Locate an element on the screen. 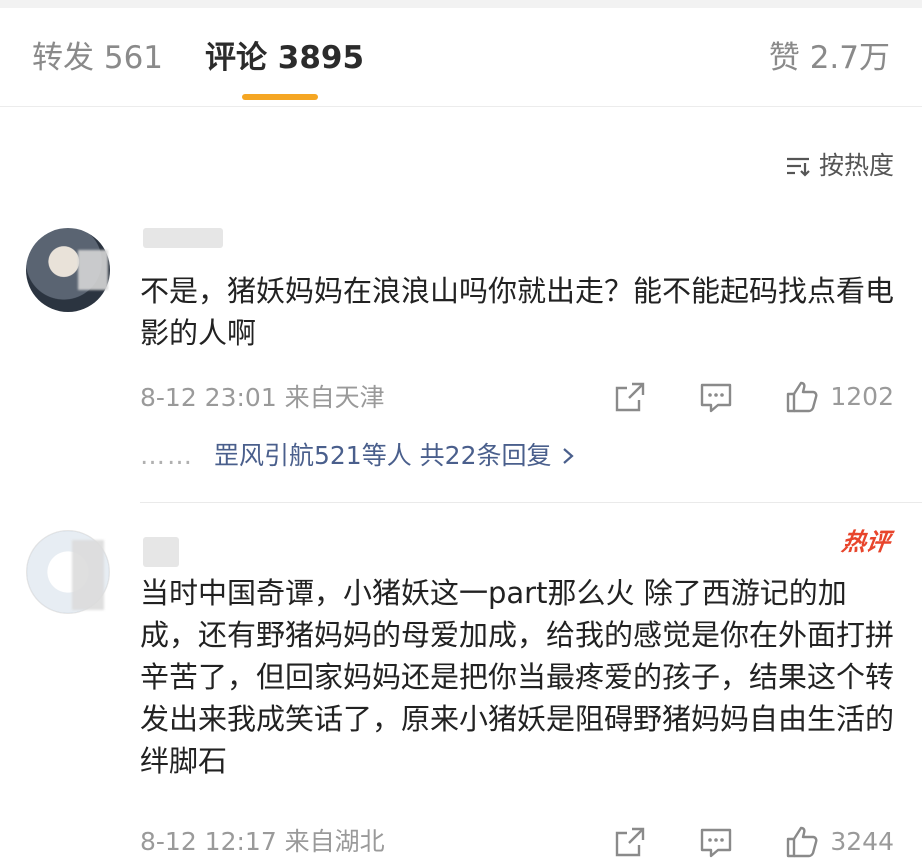 The width and height of the screenshot is (922, 860). tab-comments: 评论 3895 is located at coordinates (284, 58).